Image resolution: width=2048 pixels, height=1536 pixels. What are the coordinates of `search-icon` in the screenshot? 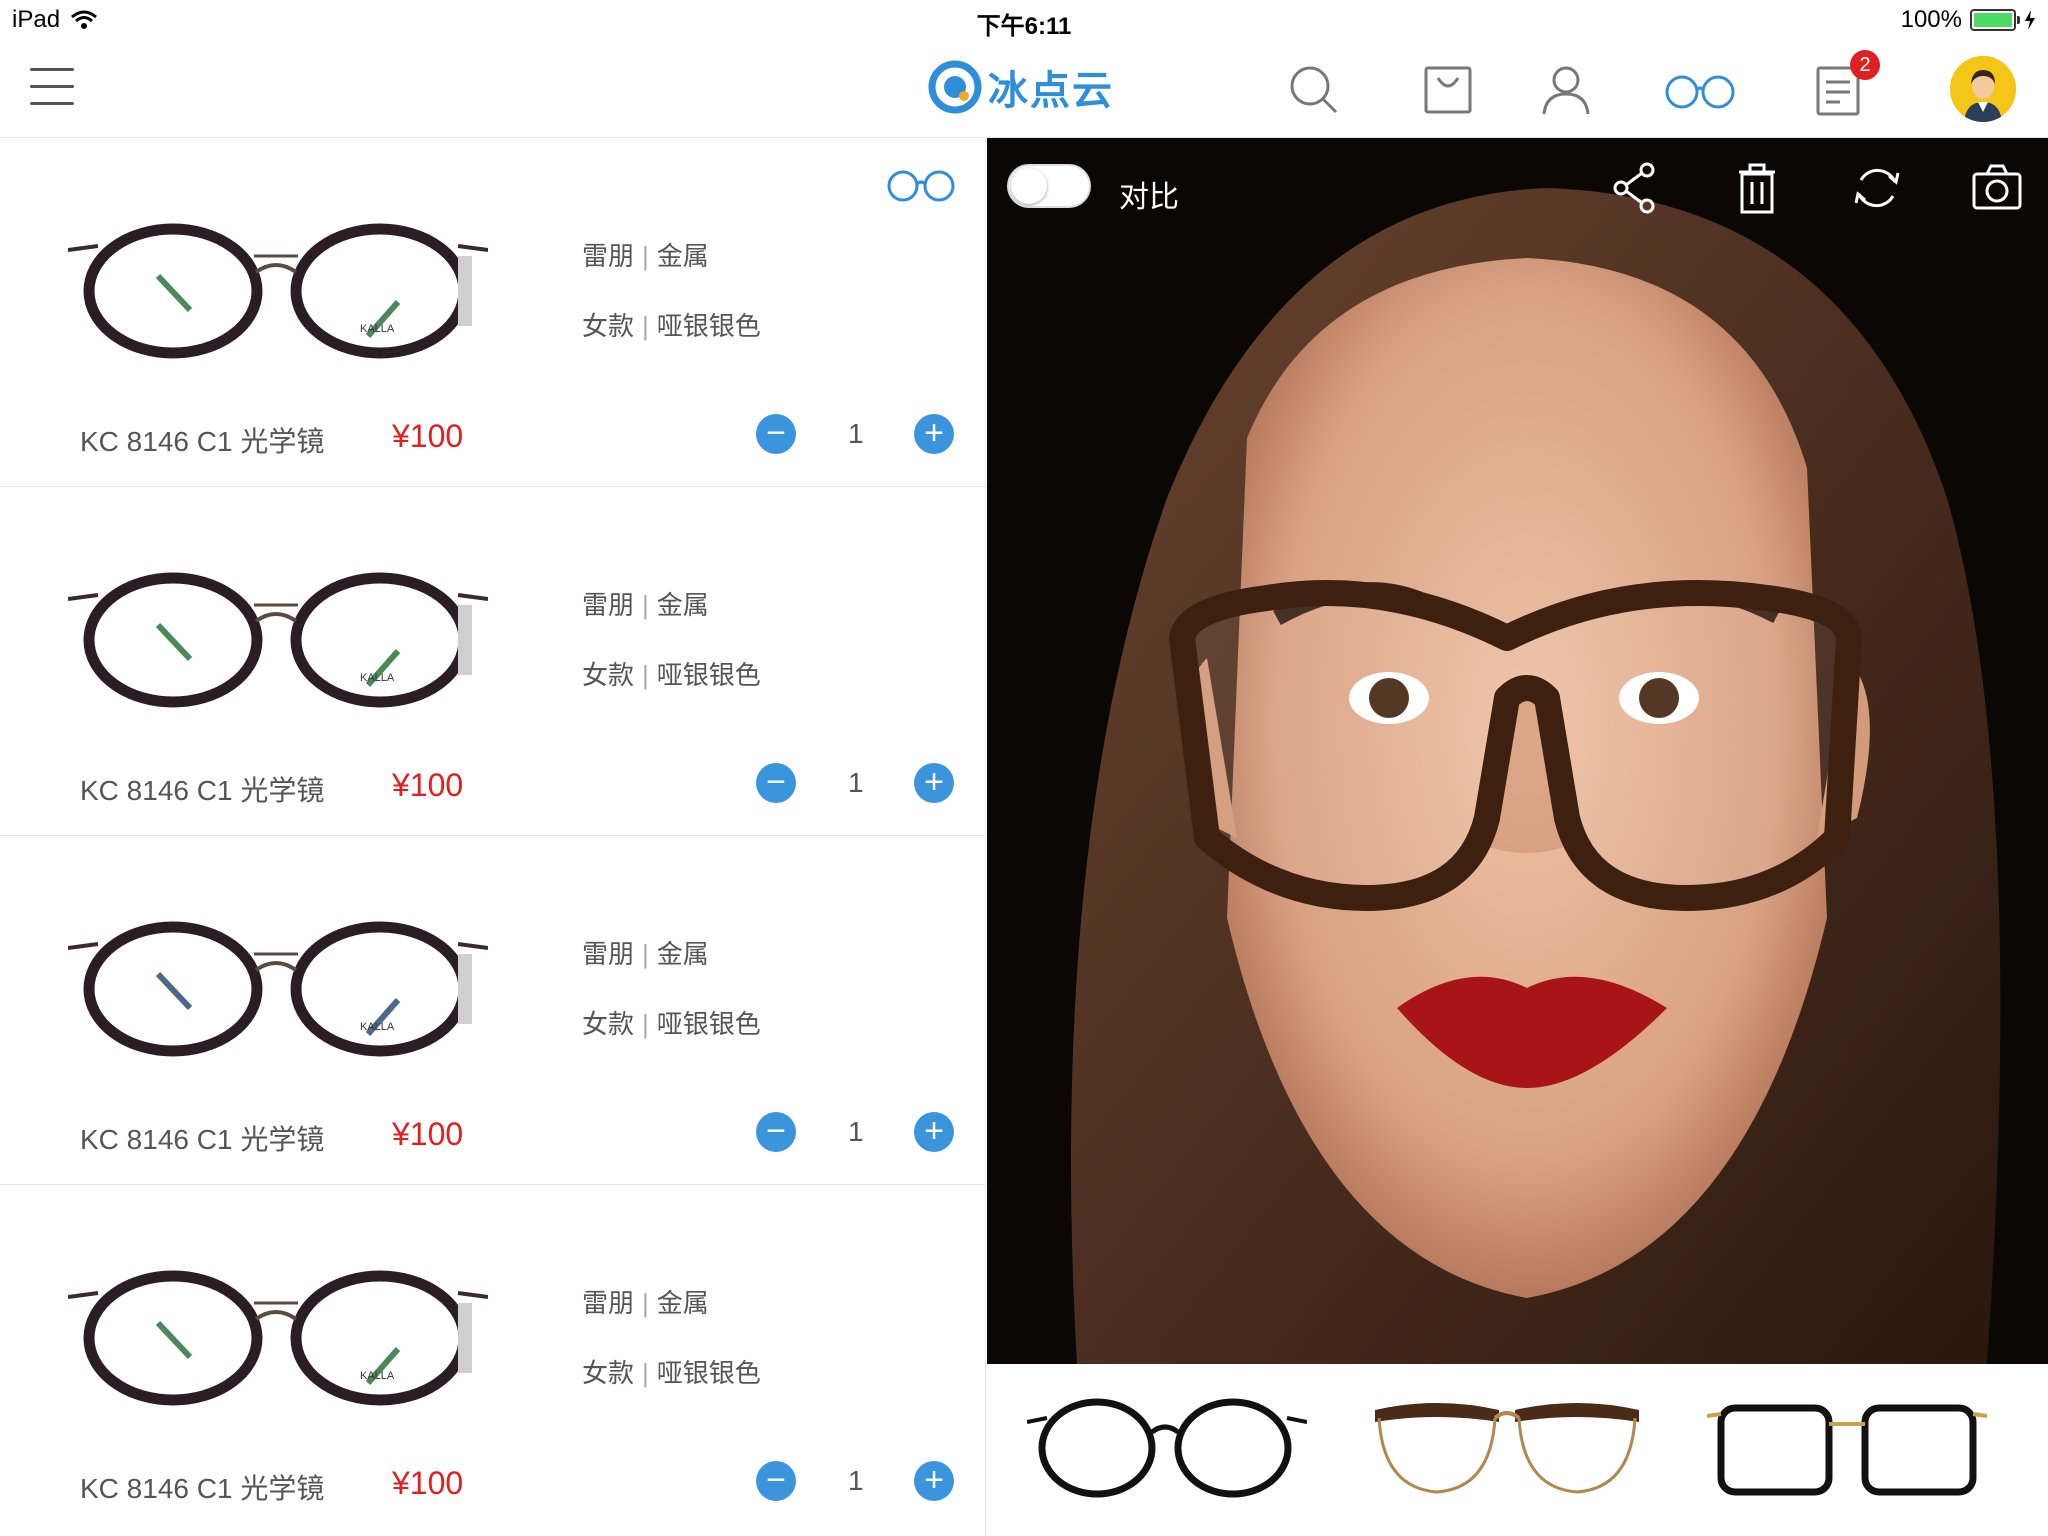 It's located at (1314, 90).